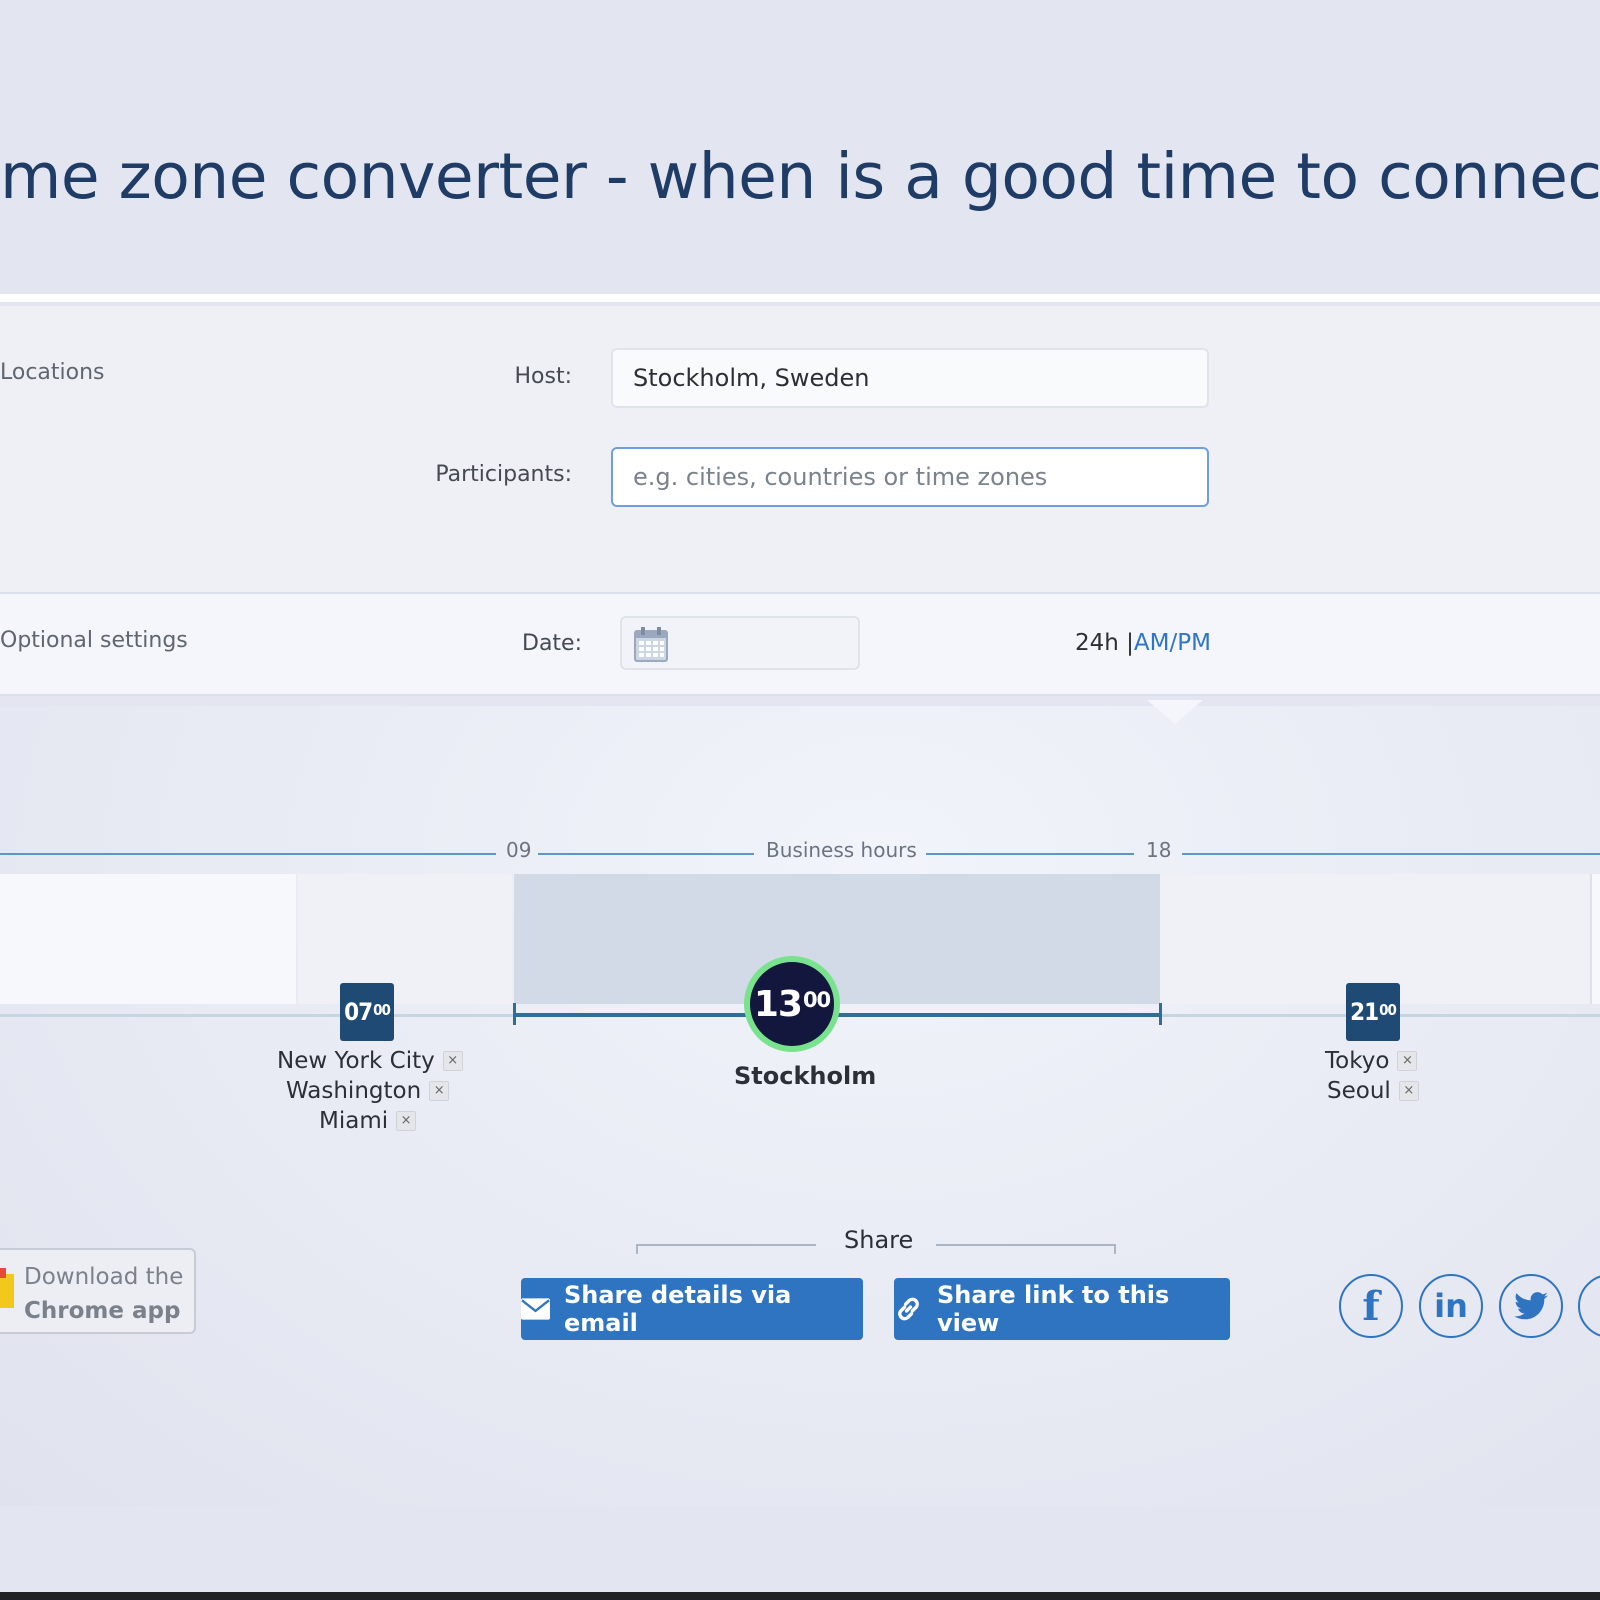  I want to click on twitter-icon, so click(1531, 1306).